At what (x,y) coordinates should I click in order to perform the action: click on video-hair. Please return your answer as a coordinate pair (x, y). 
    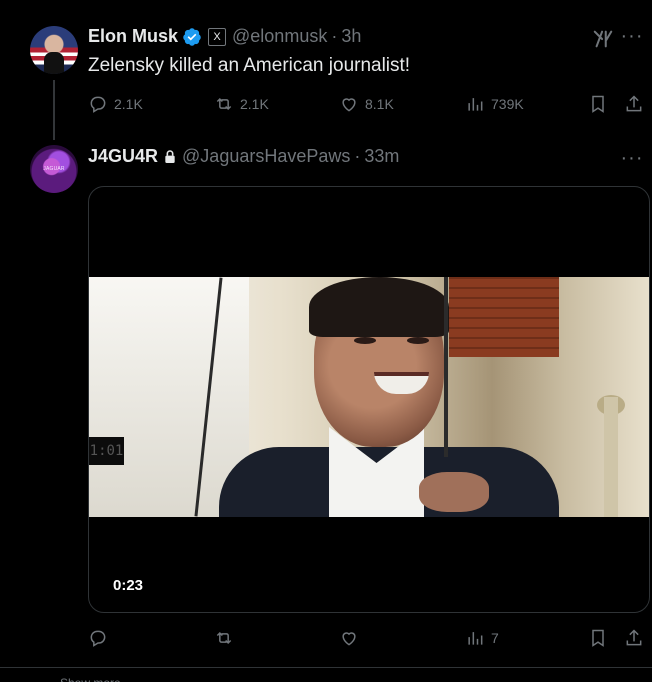
    Looking at the image, I should click on (379, 307).